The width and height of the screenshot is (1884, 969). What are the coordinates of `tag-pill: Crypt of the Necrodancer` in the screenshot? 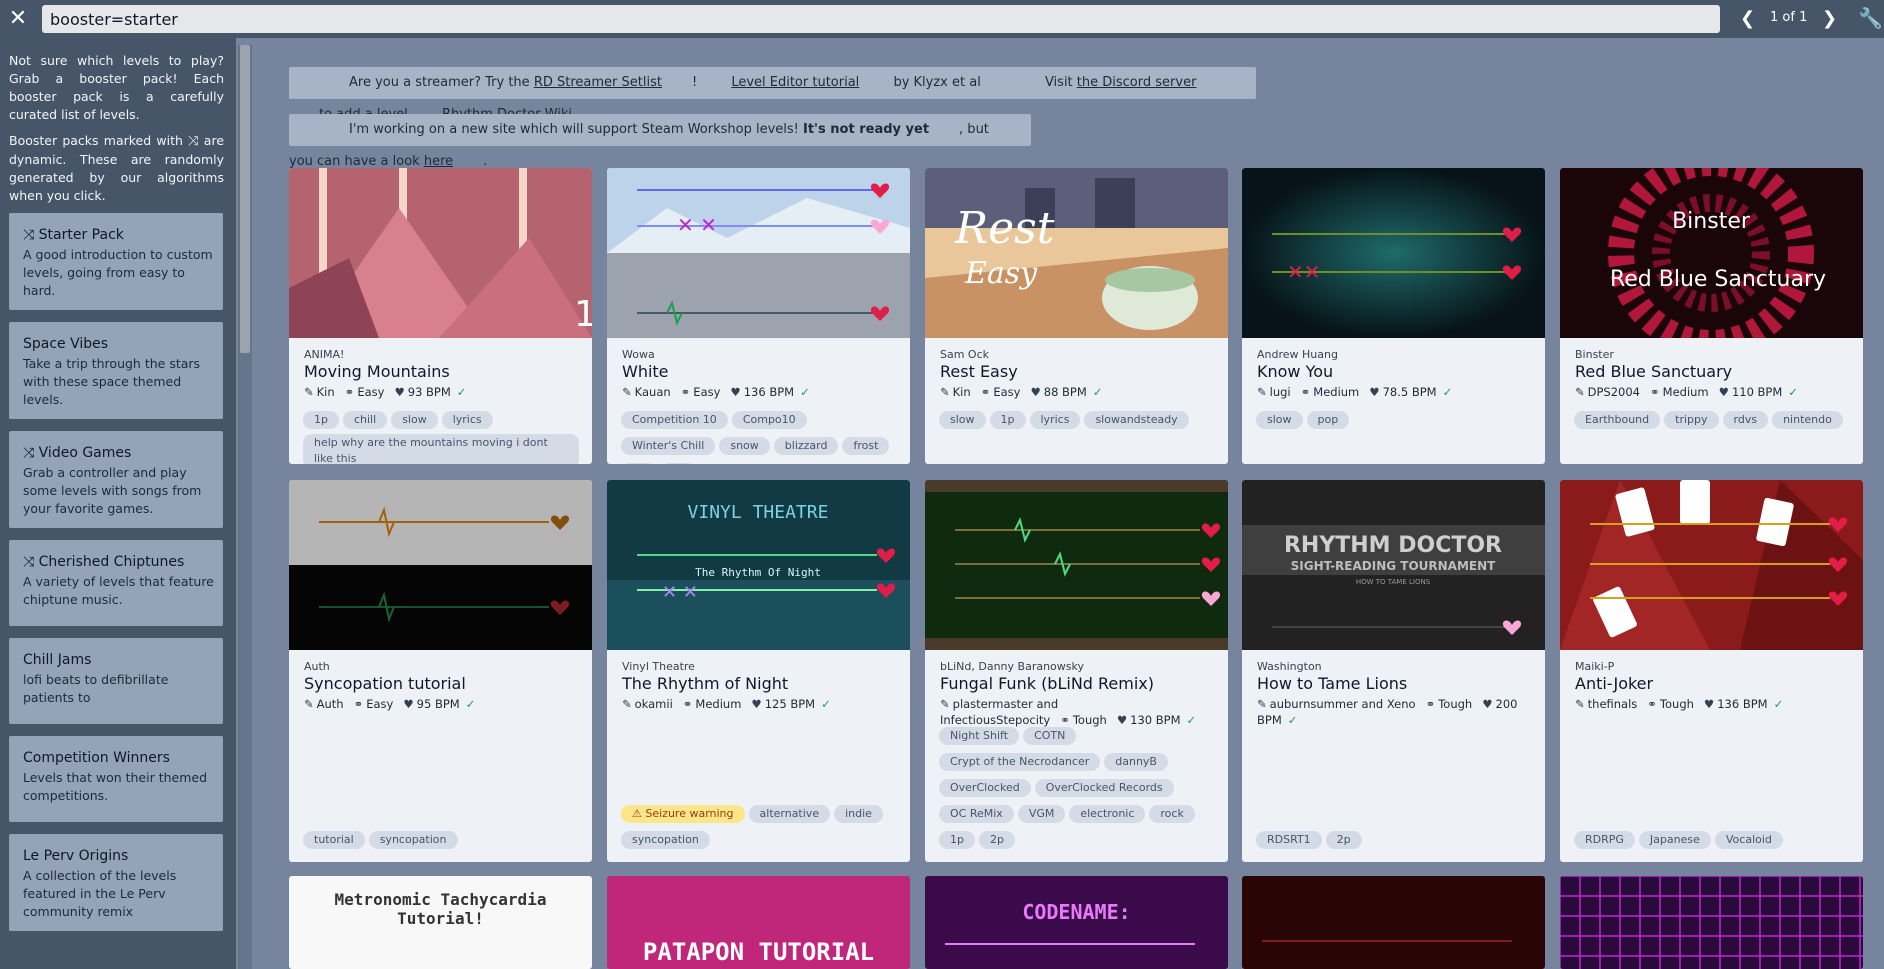 It's located at (1020, 762).